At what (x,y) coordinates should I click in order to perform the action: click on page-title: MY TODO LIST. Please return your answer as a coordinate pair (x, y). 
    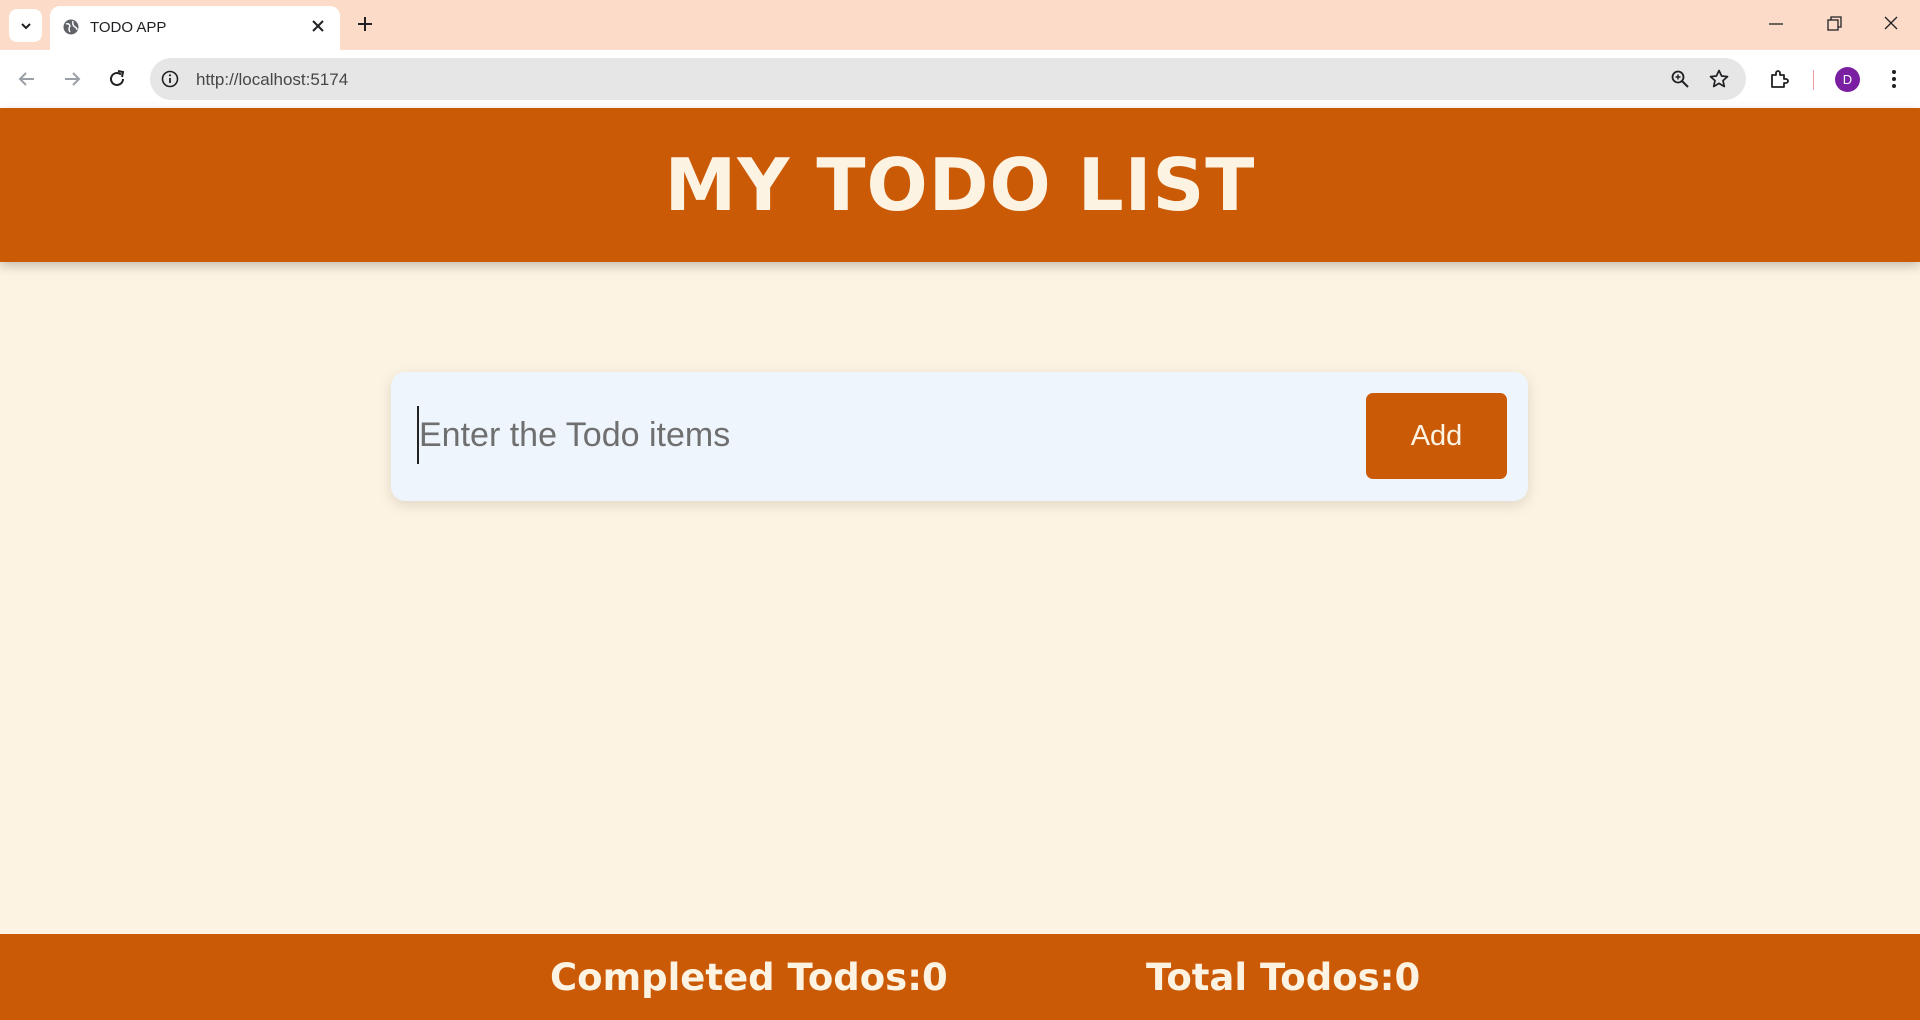
    Looking at the image, I should click on (960, 185).